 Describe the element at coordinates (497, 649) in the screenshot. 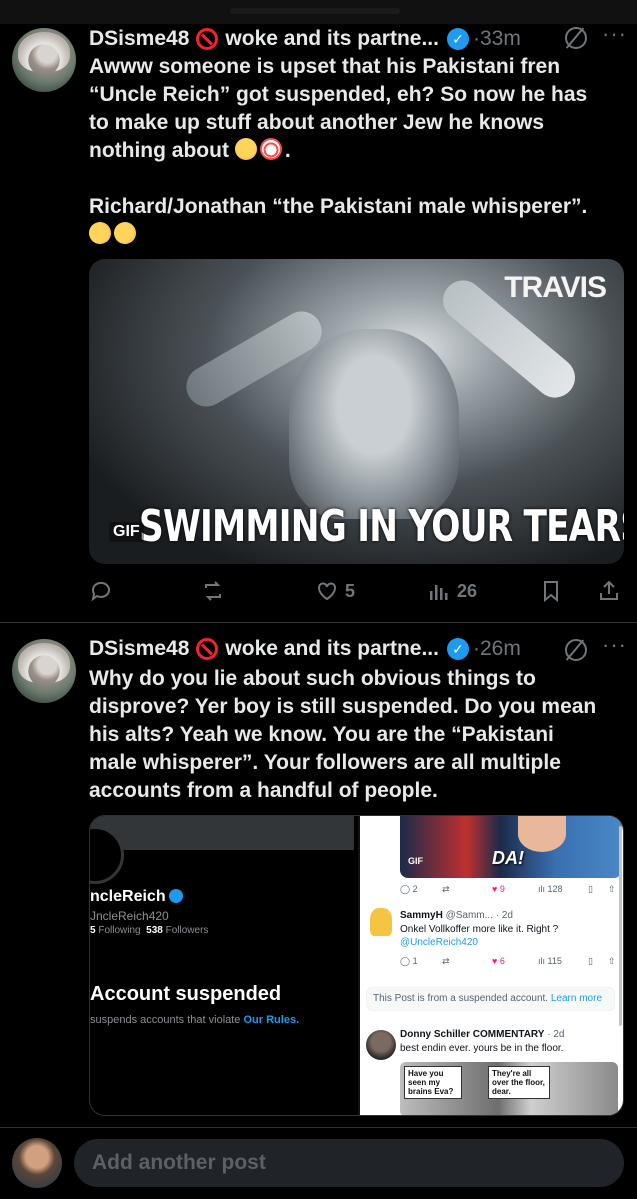

I see `post-time: ·26m` at that location.